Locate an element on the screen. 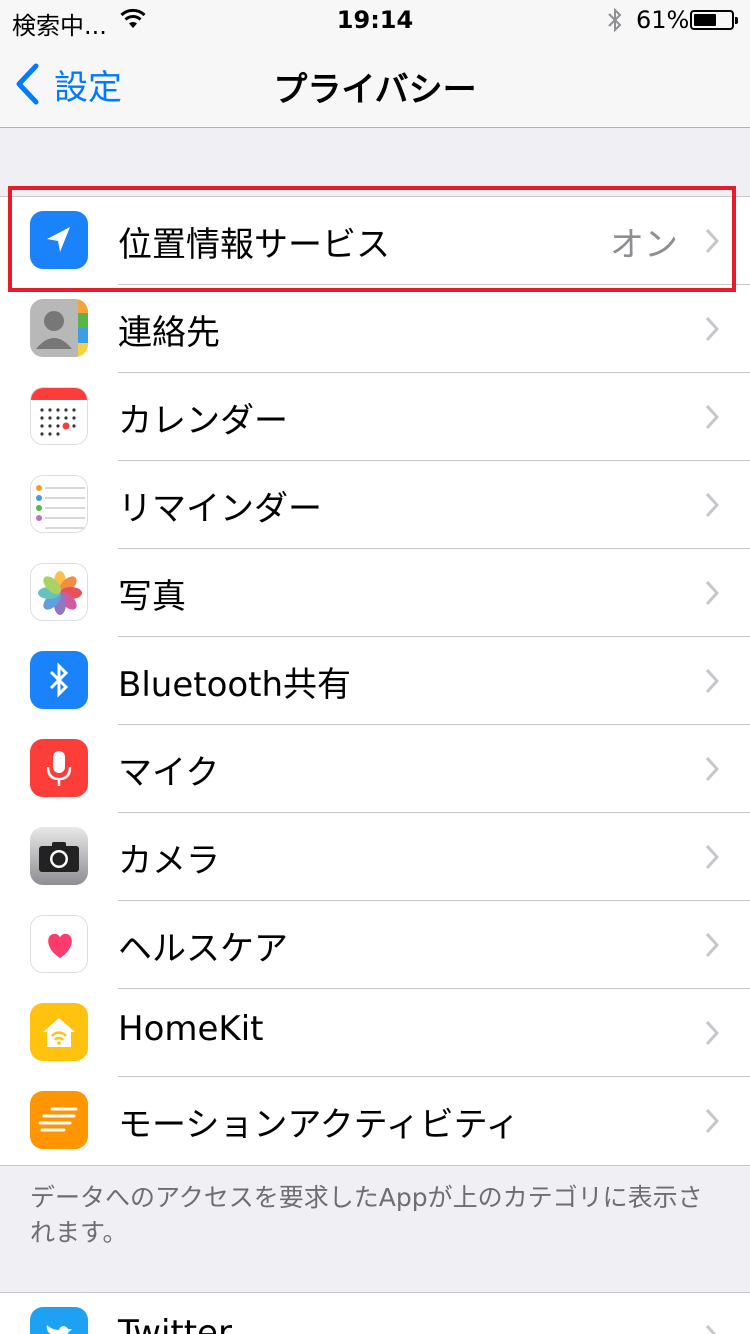  privacy-row-calendar: カレンダー is located at coordinates (375, 417).